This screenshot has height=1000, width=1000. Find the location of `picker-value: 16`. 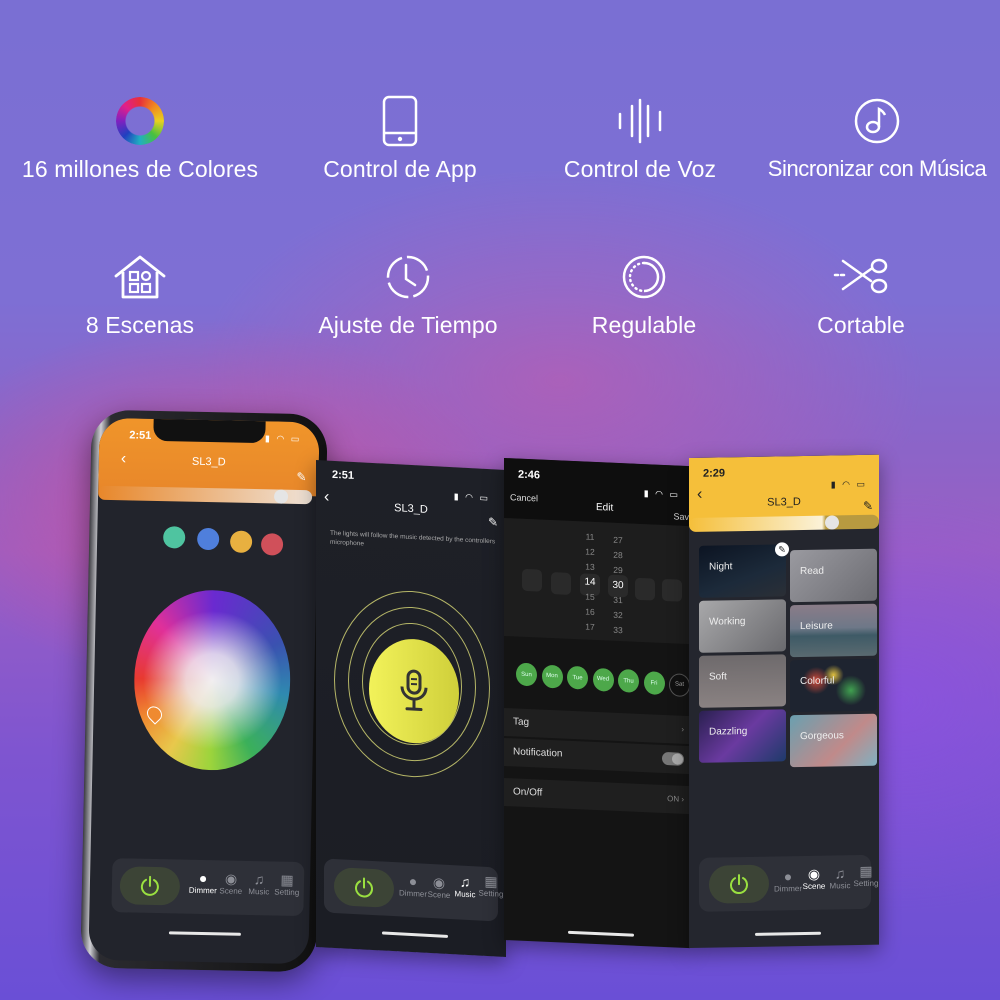

picker-value: 16 is located at coordinates (590, 612).